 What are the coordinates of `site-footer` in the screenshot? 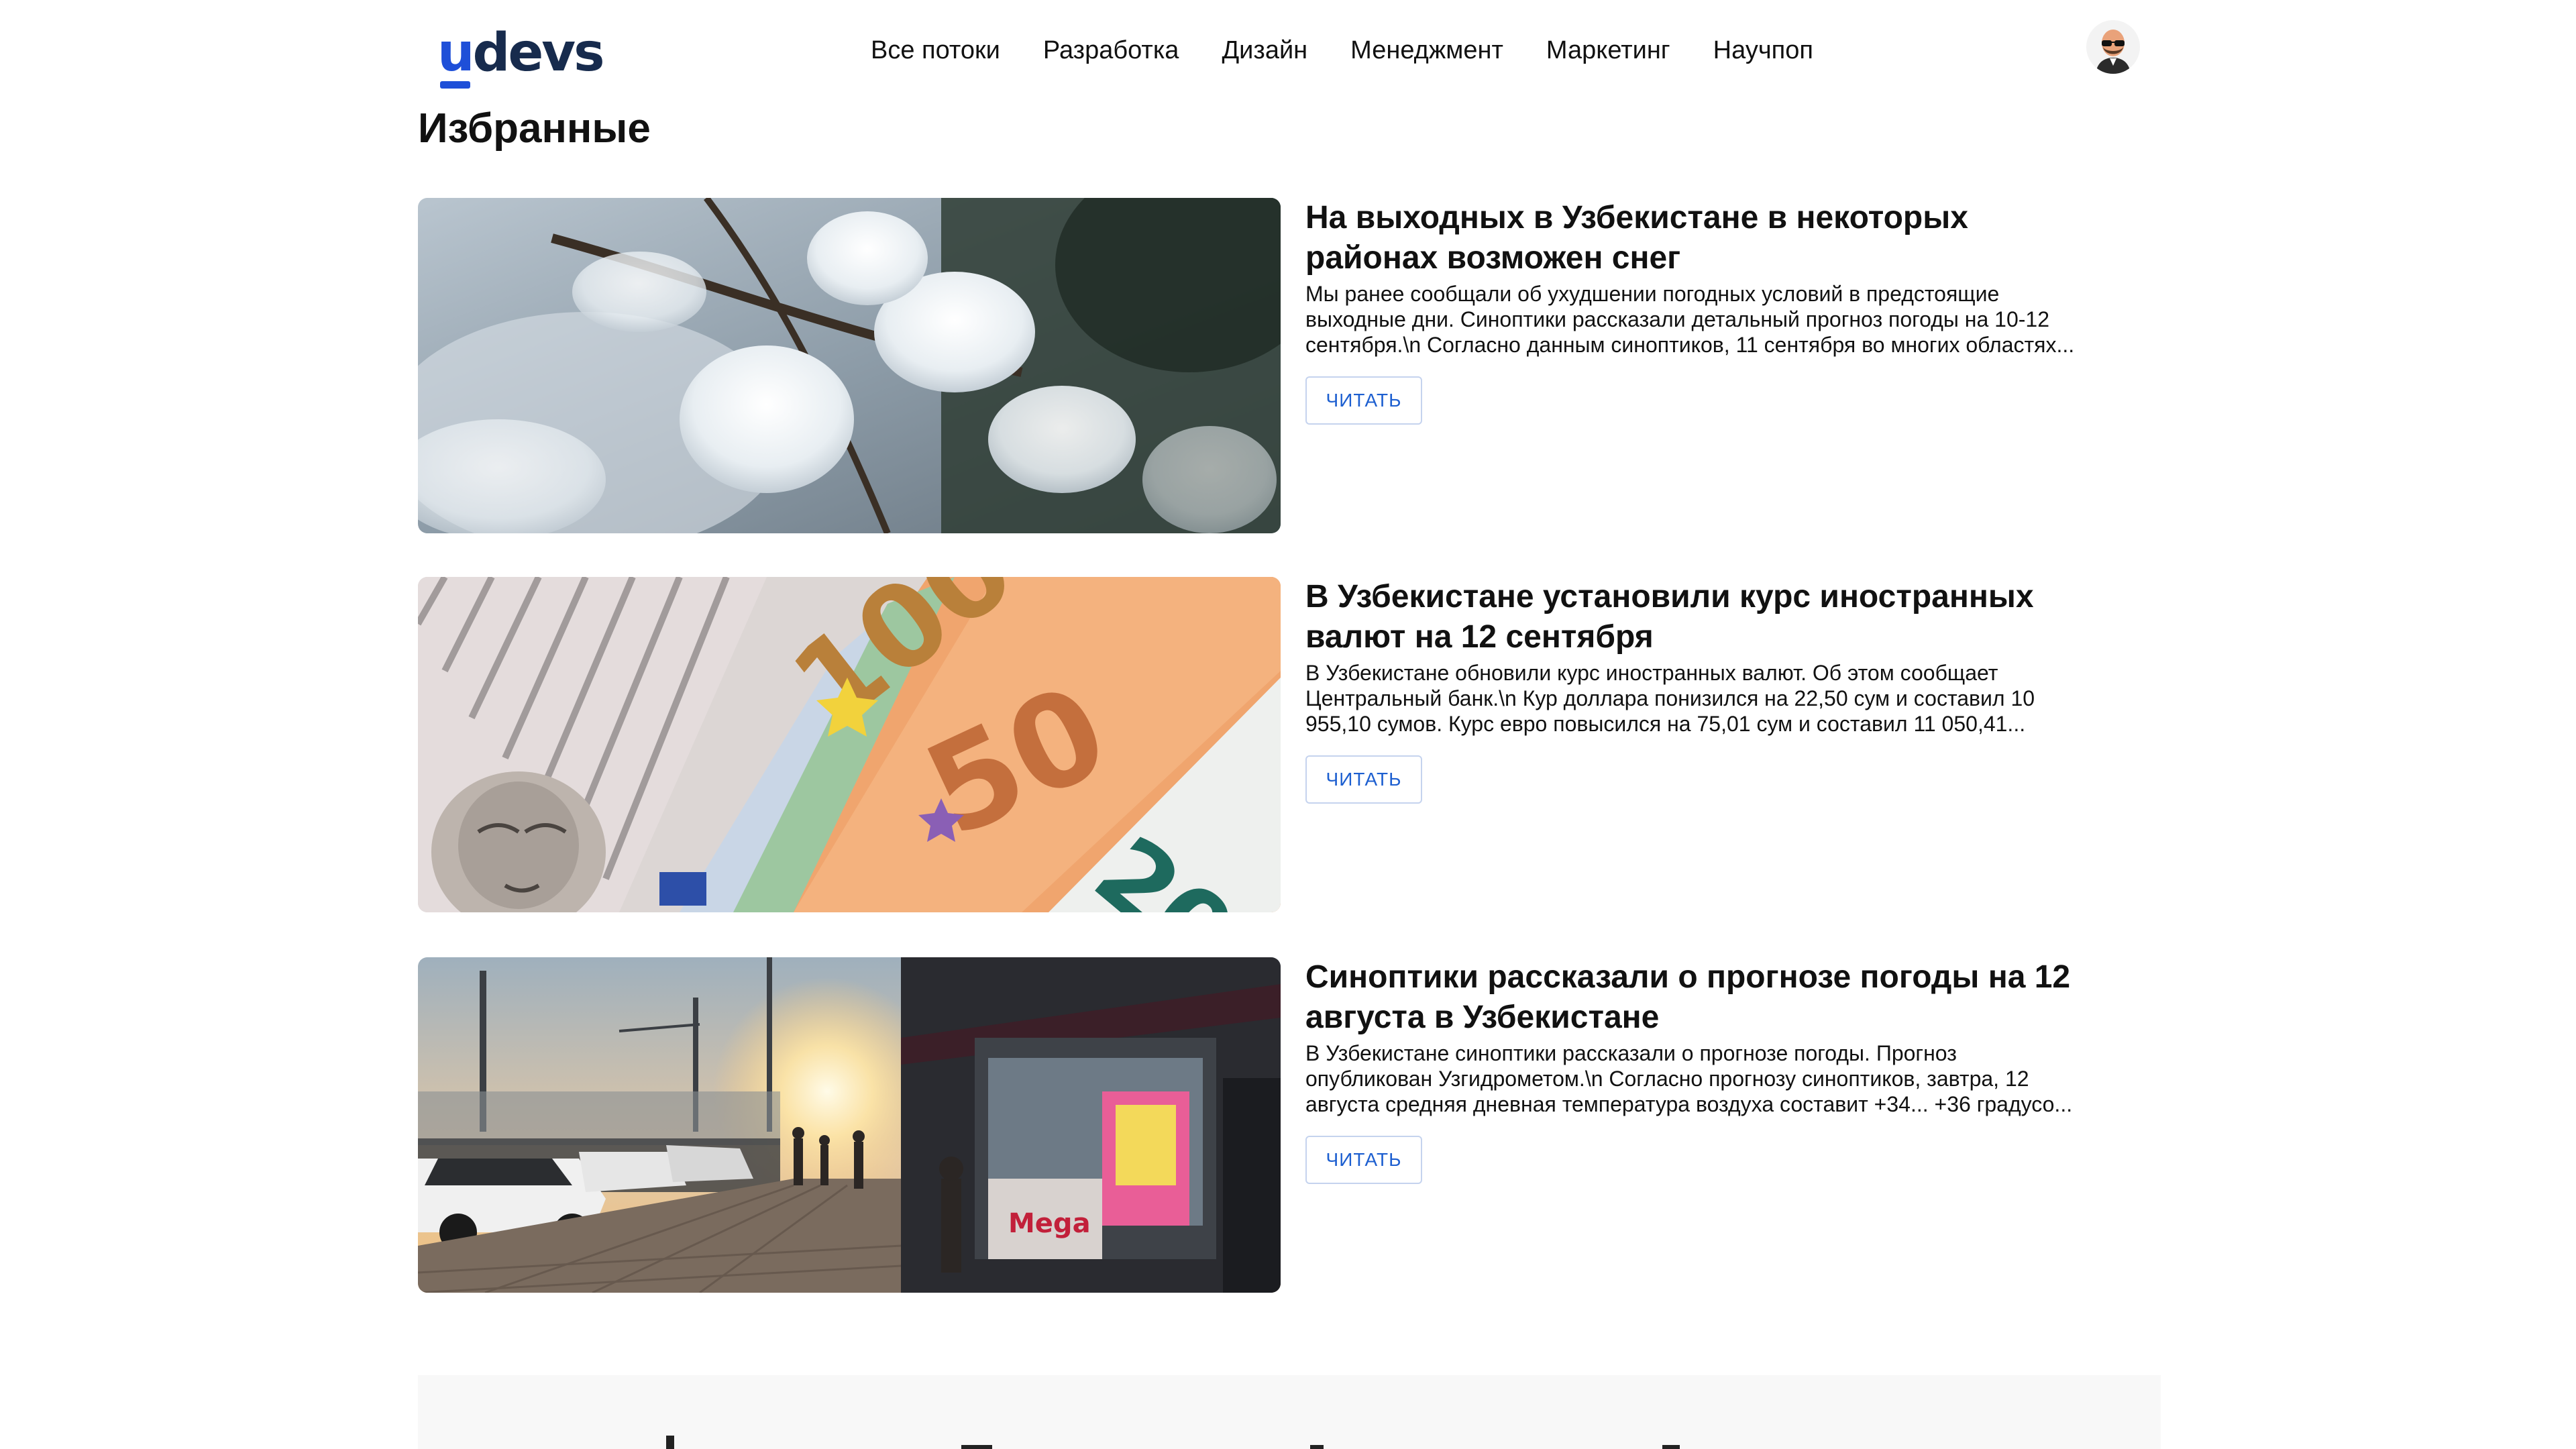 It's located at (1289, 1412).